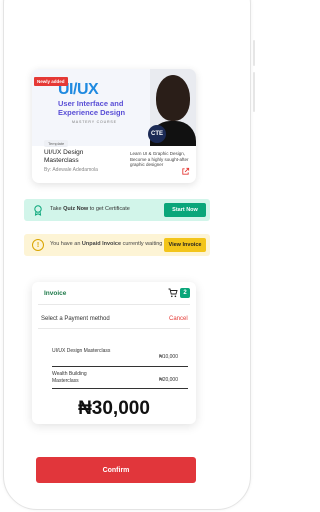 The height and width of the screenshot is (512, 320). What do you see at coordinates (75, 319) in the screenshot?
I see `payment-method-label: Select a Payment method` at bounding box center [75, 319].